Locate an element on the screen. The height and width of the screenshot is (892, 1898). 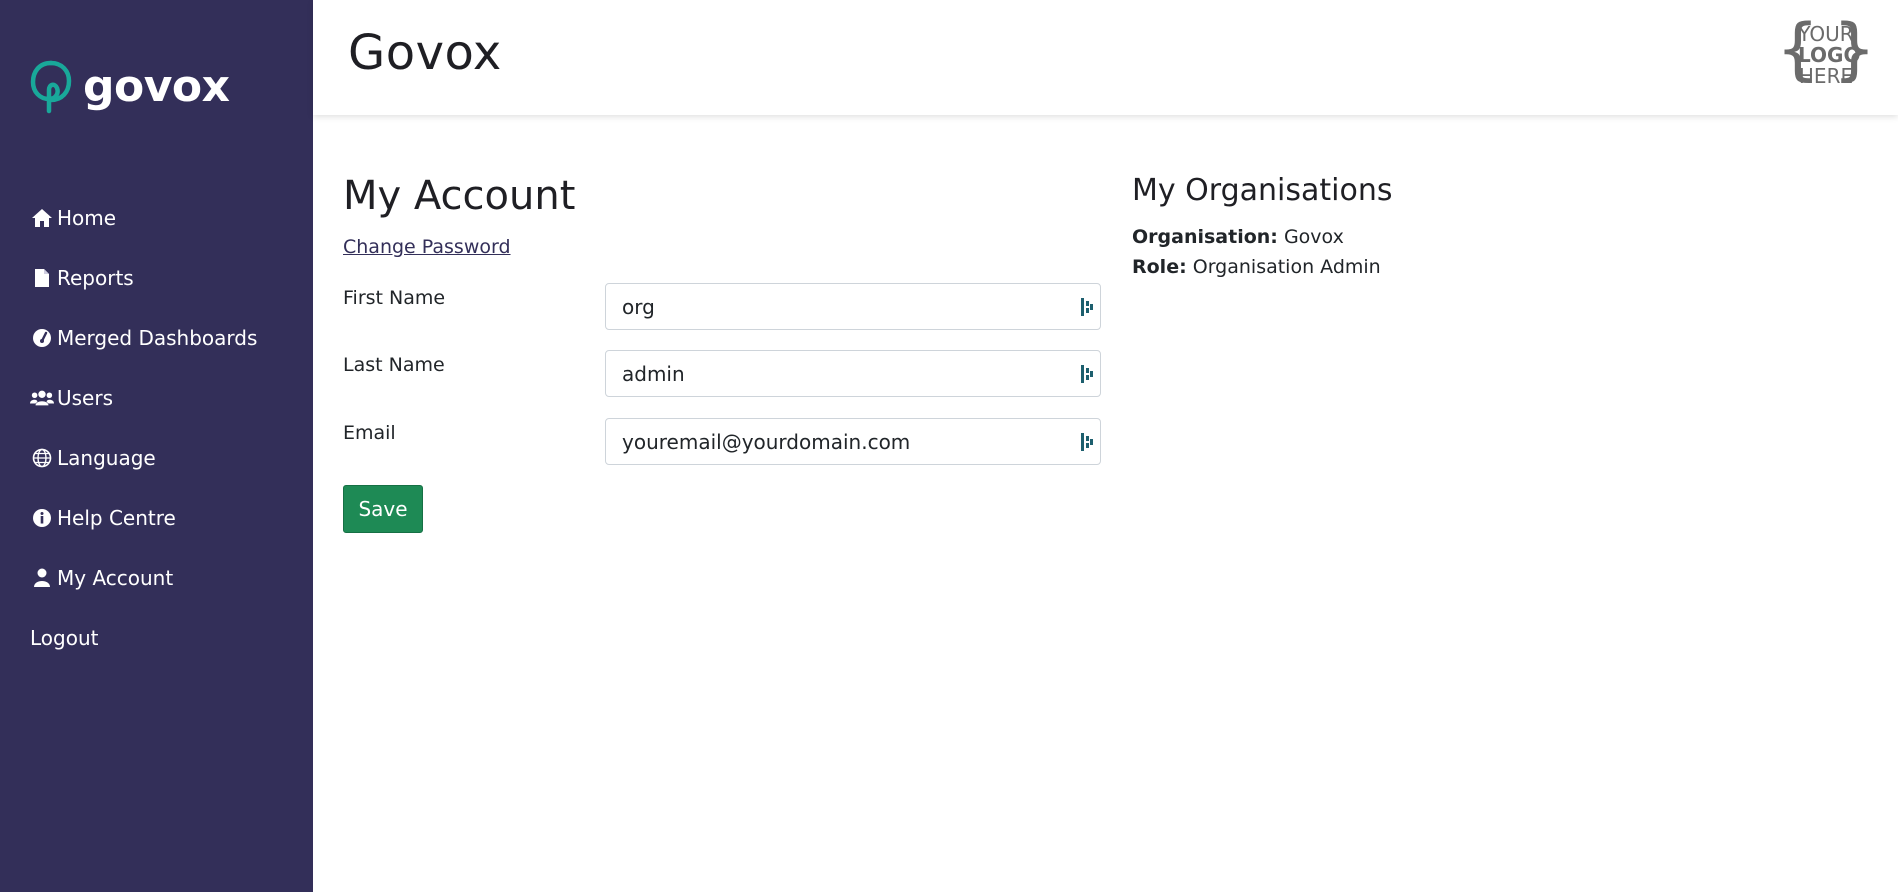
sidebar-item-label: Home is located at coordinates (87, 218).